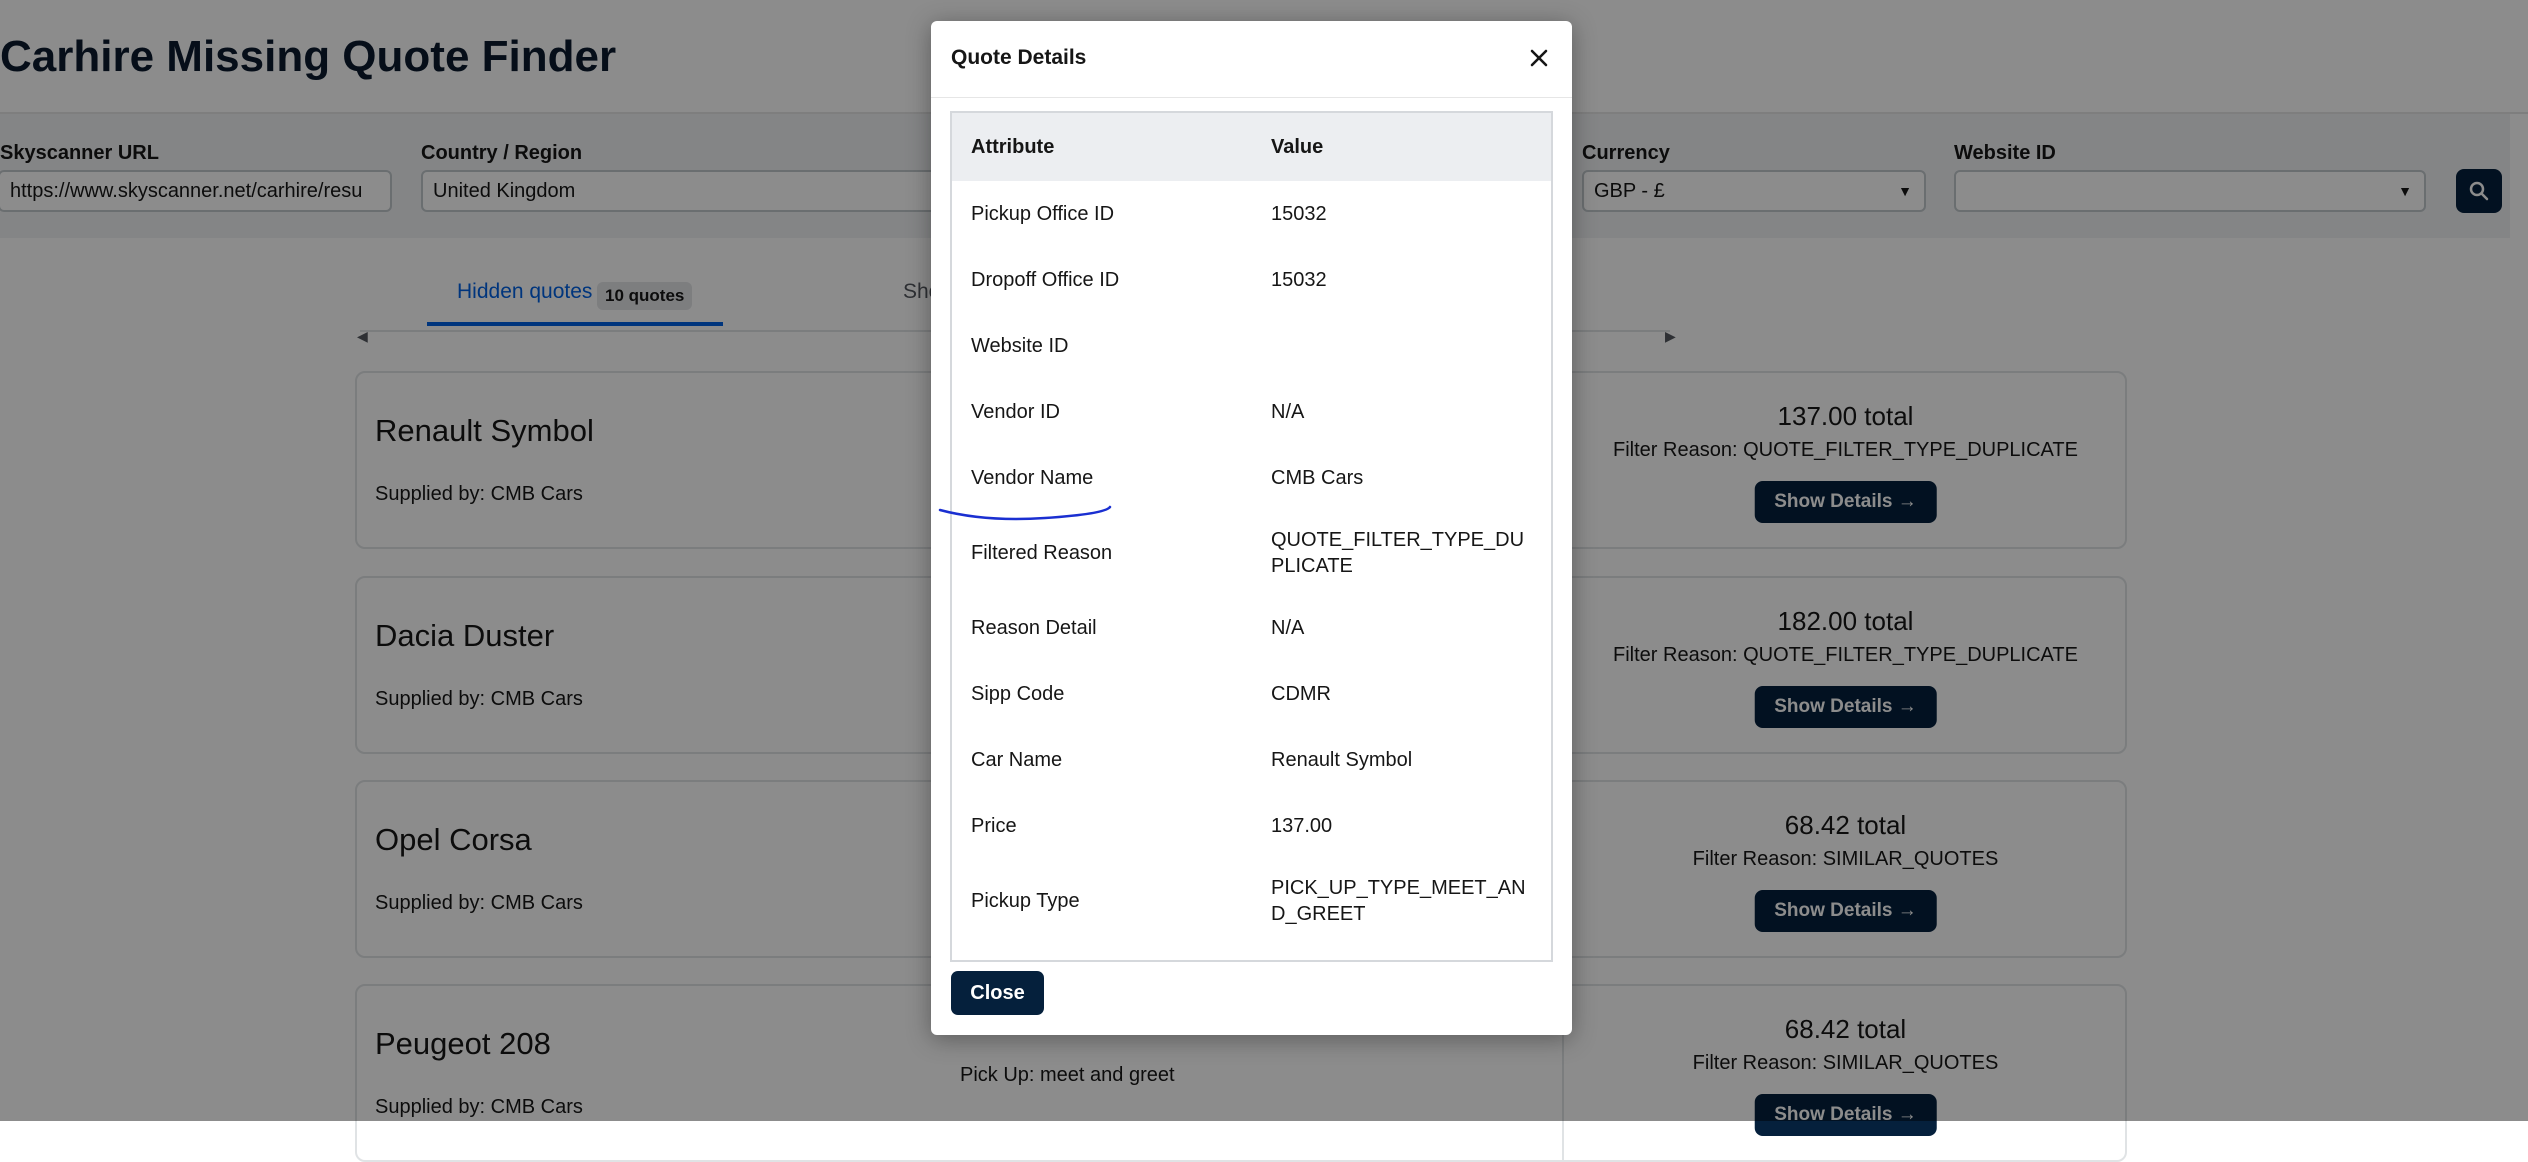 The image size is (2528, 1162). I want to click on table-row: Reason Detail N/A, so click(1251, 628).